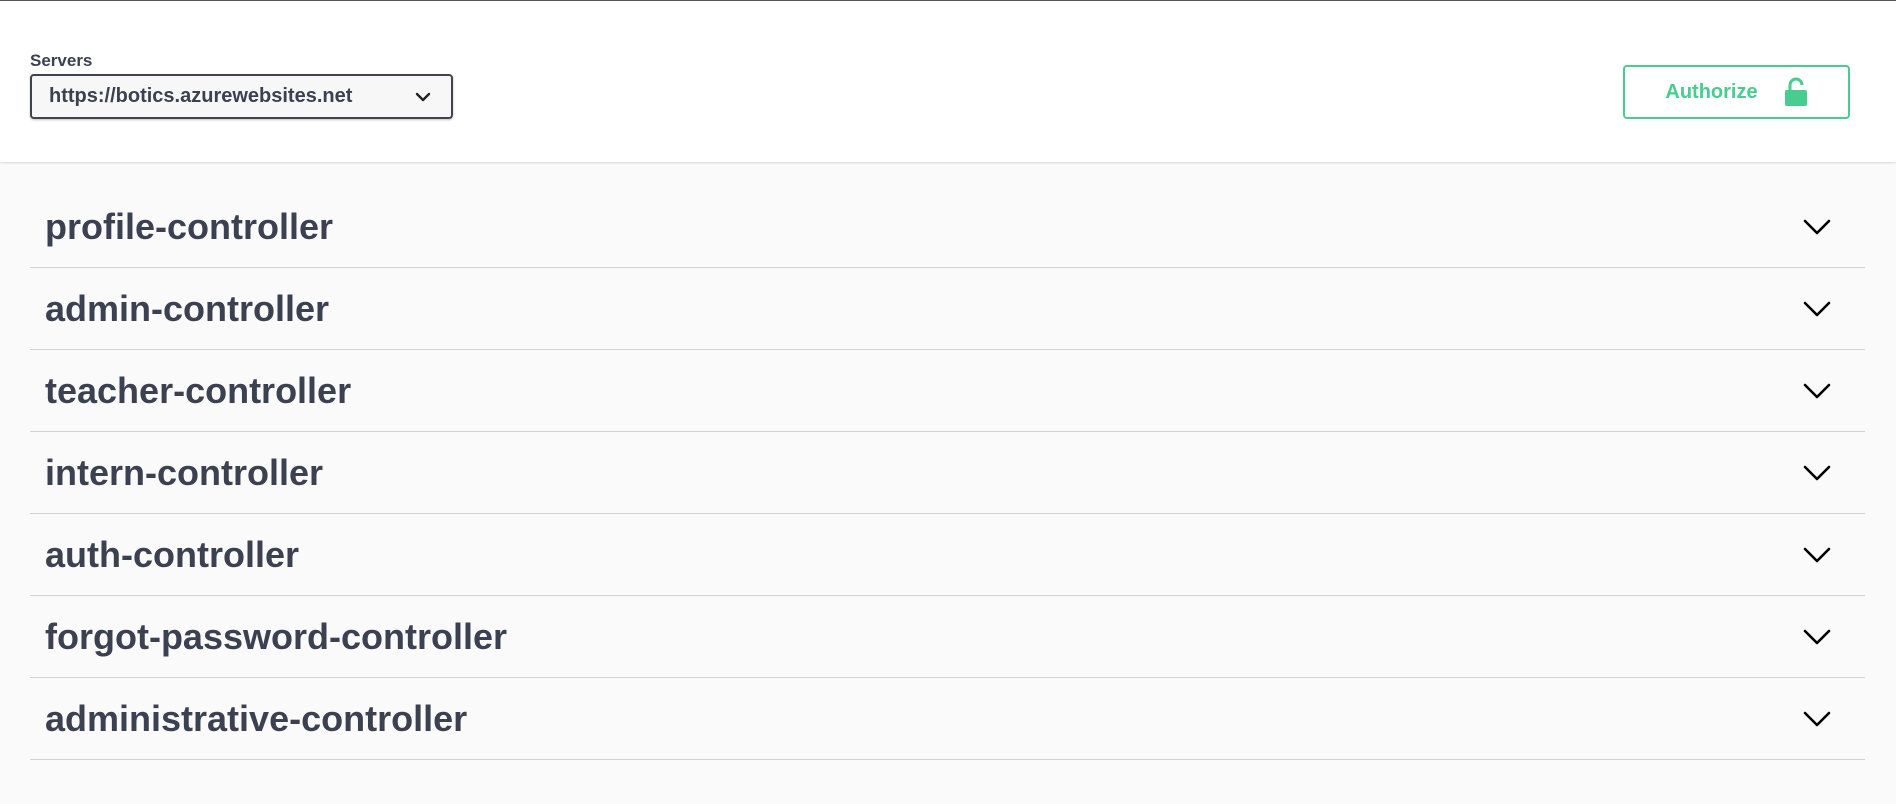  Describe the element at coordinates (1711, 91) in the screenshot. I see `authorize-label: Authorize` at that location.